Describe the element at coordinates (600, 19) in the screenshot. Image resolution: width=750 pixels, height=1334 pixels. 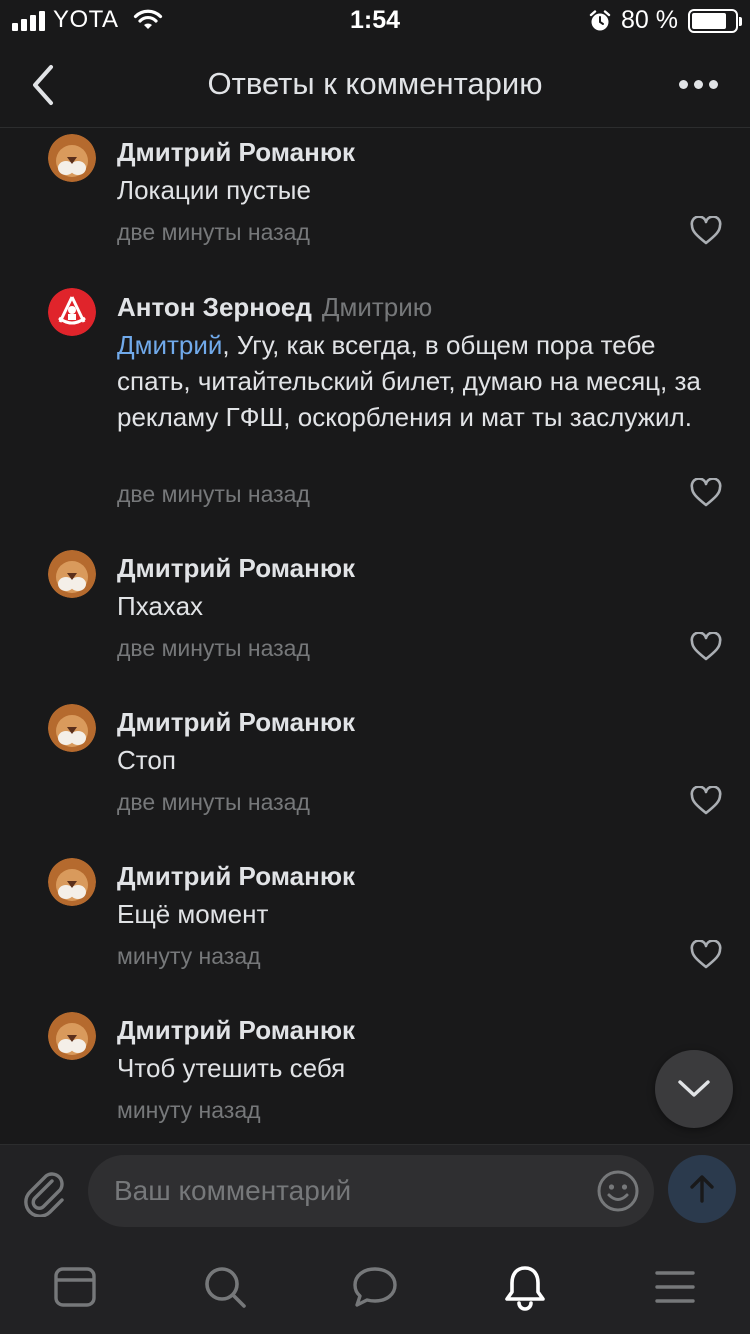
I see `alarm-clock-icon` at that location.